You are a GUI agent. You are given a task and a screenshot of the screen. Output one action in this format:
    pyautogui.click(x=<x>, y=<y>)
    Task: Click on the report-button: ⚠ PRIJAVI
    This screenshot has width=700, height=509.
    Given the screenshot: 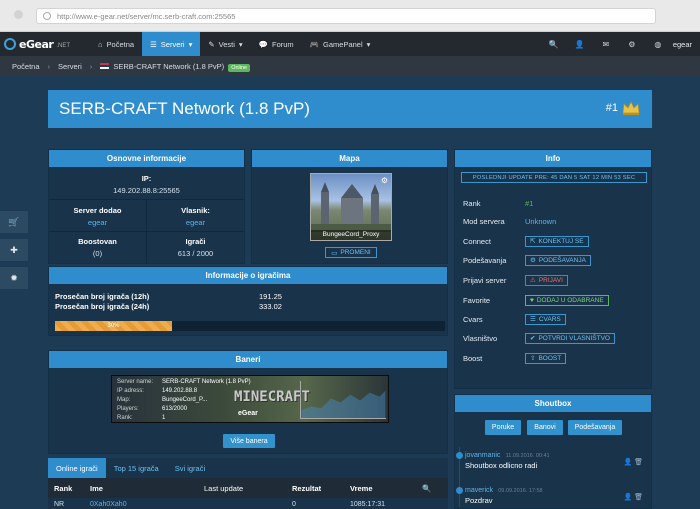 What is the action you would take?
    pyautogui.click(x=546, y=280)
    